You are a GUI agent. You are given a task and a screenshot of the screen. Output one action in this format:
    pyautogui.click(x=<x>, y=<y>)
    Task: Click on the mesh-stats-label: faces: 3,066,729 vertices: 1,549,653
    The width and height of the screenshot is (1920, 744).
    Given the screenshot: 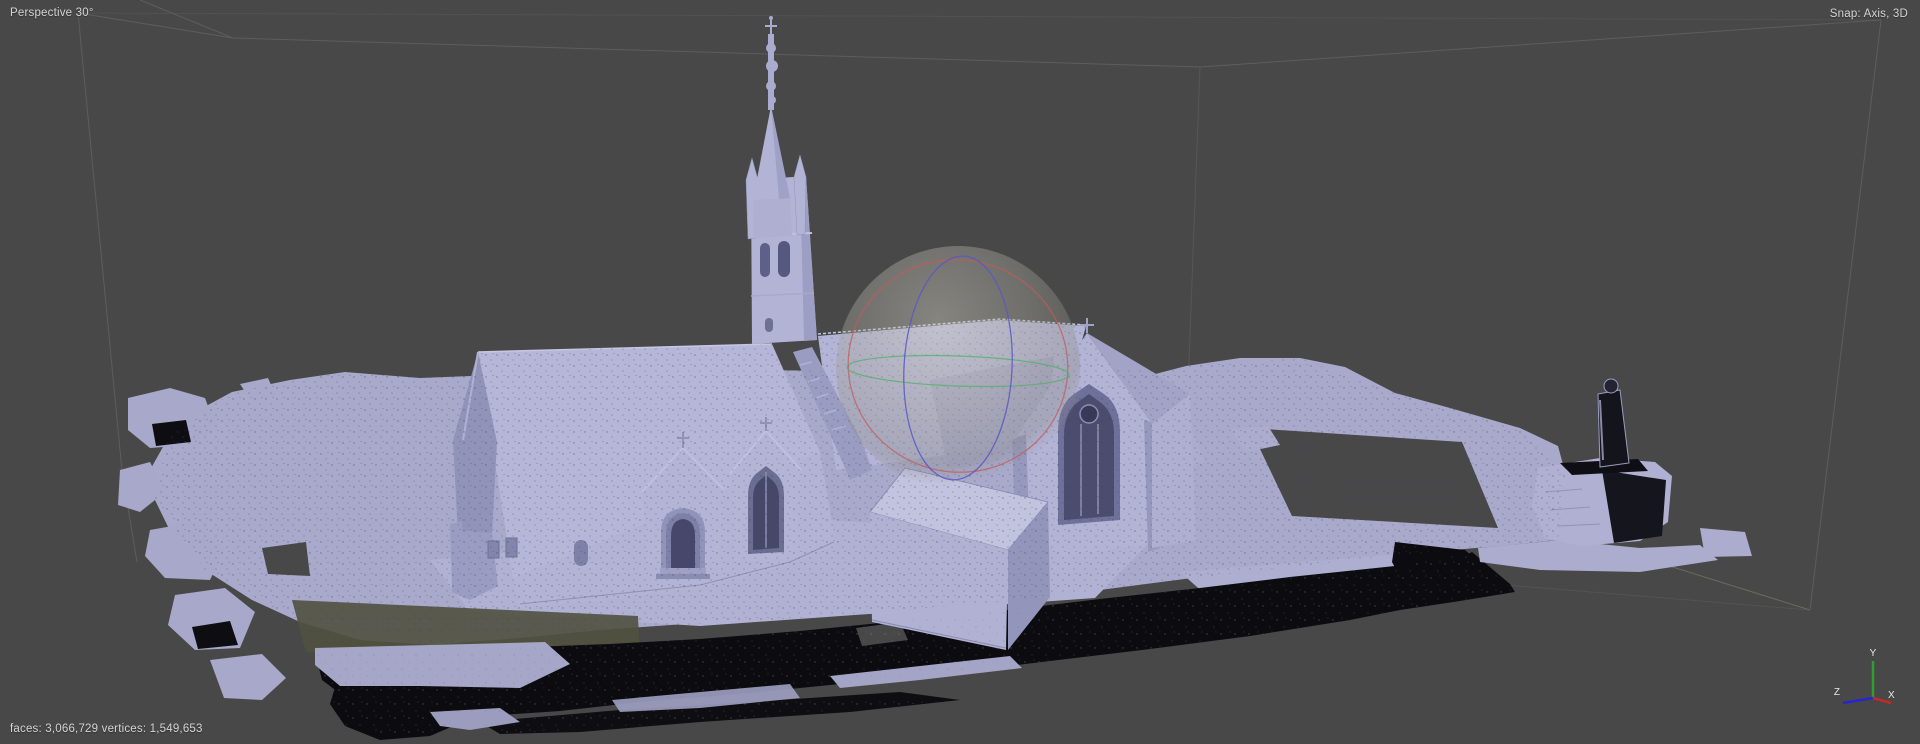 What is the action you would take?
    pyautogui.click(x=106, y=729)
    